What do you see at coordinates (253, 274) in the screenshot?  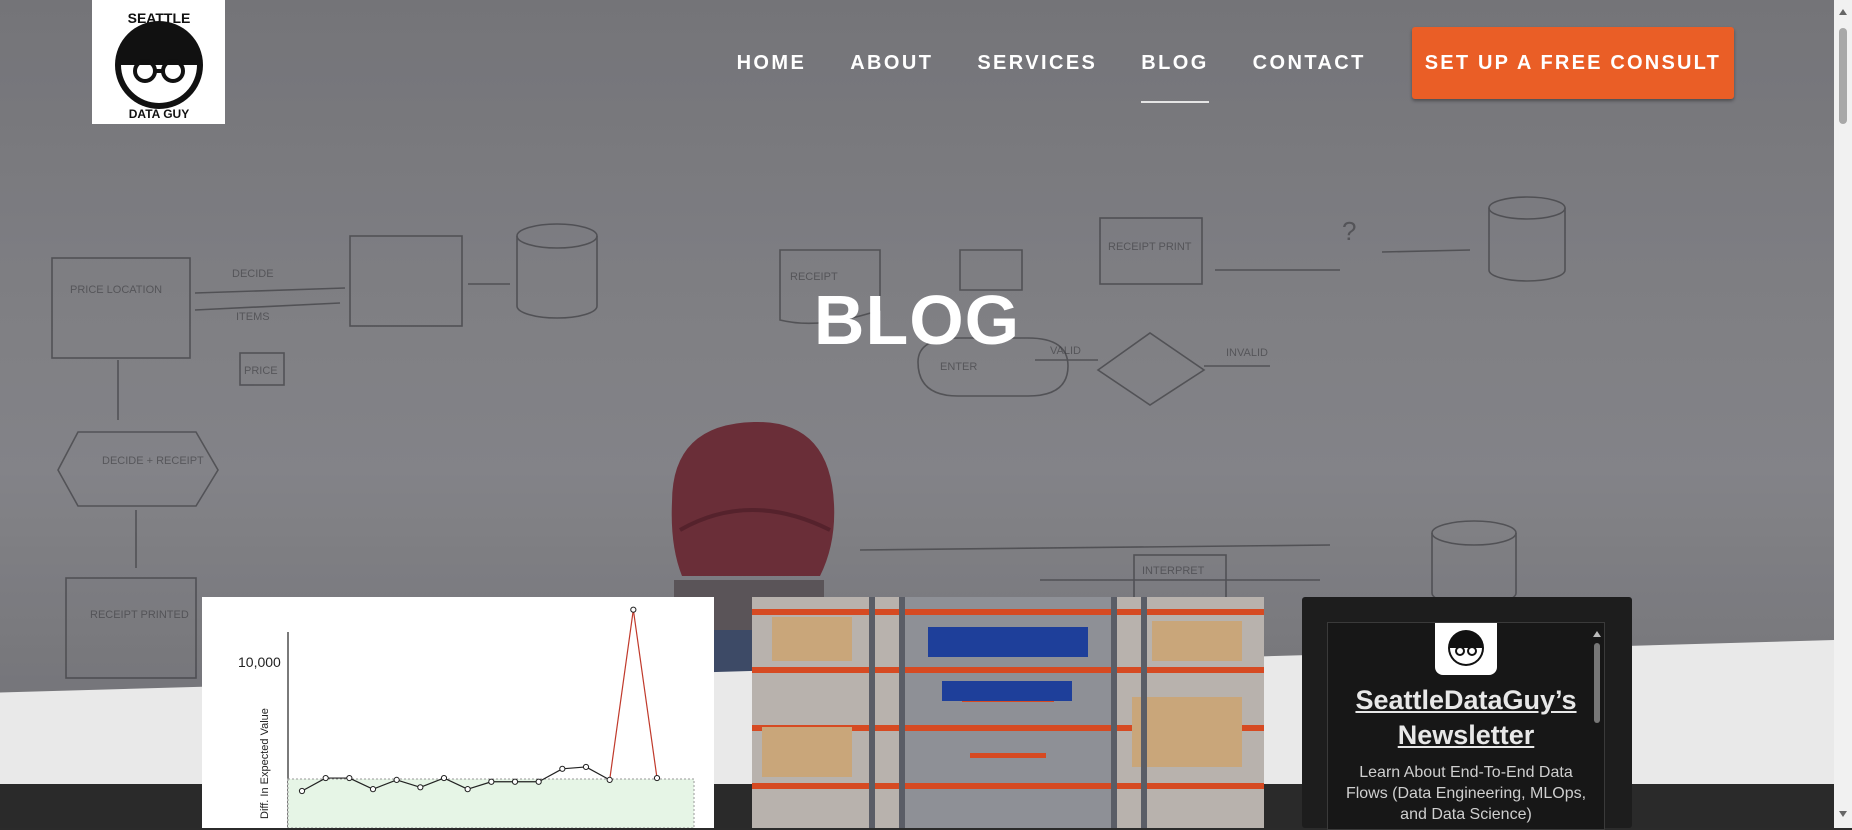 I see `wb-text: DECIDE` at bounding box center [253, 274].